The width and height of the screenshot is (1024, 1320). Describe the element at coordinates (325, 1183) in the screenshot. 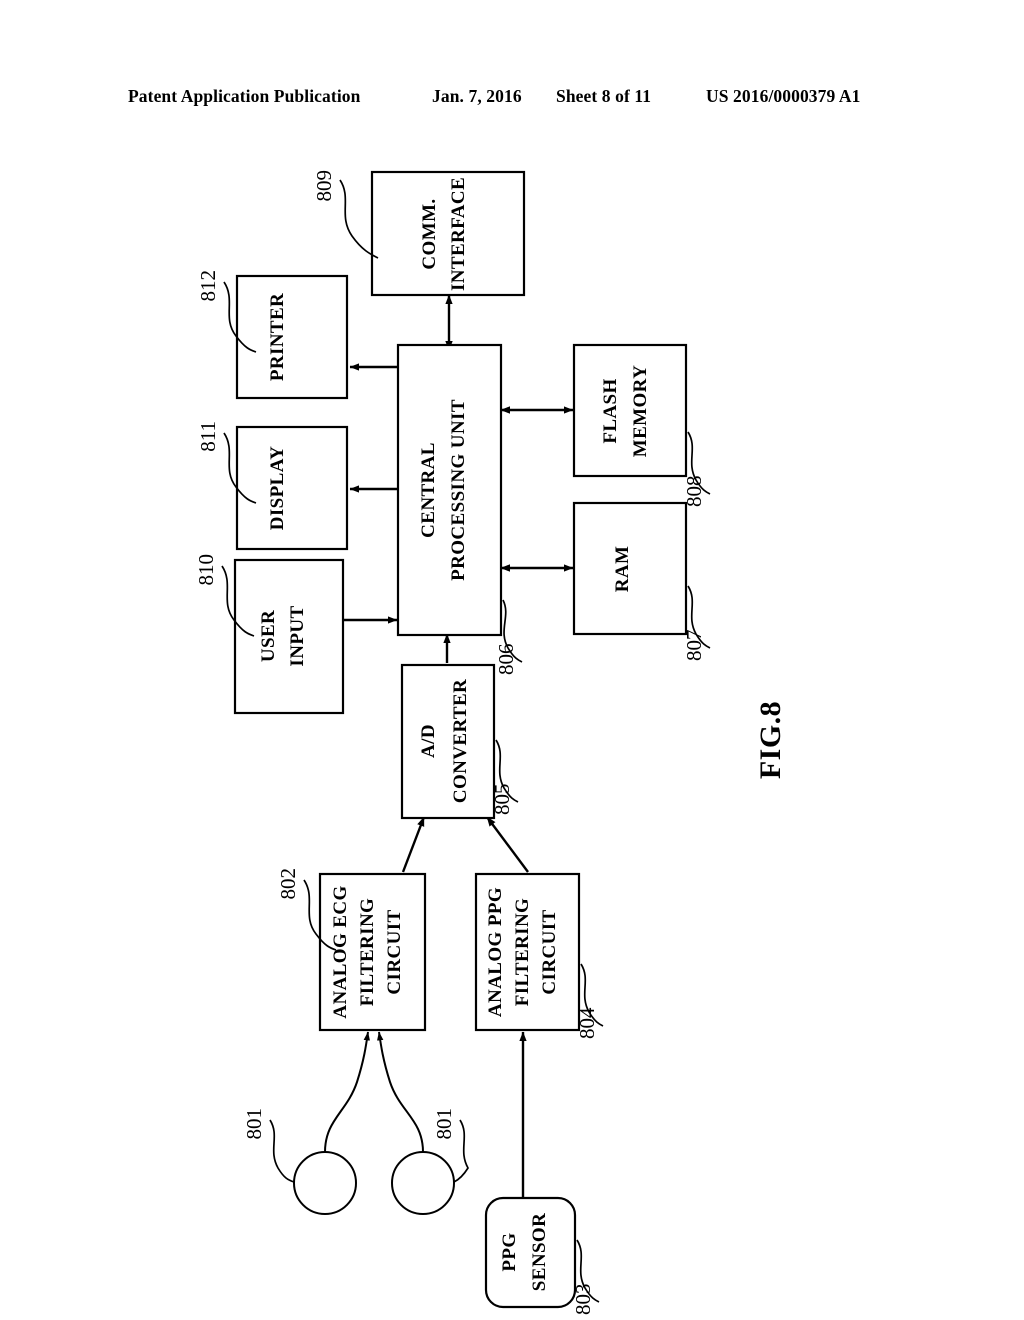

I see `electrode-left` at that location.